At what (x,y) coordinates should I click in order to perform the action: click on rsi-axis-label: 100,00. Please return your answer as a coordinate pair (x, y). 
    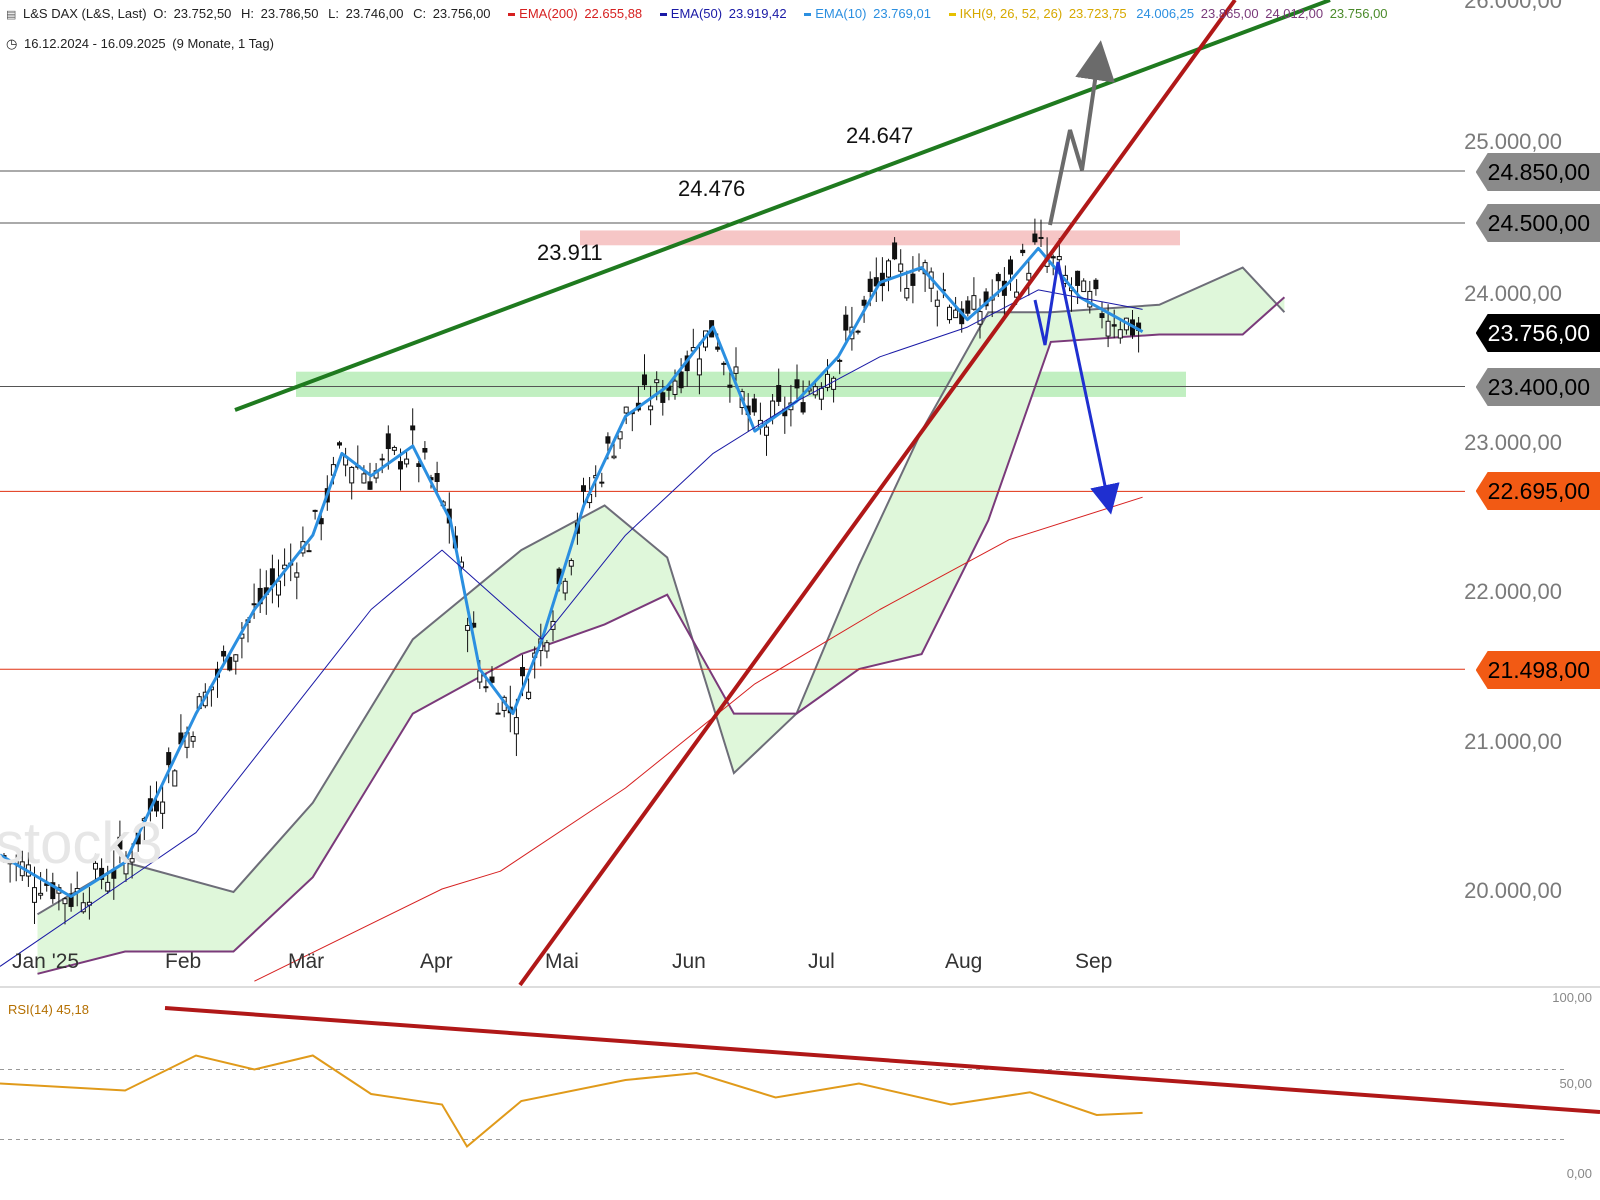
    Looking at the image, I should click on (1572, 997).